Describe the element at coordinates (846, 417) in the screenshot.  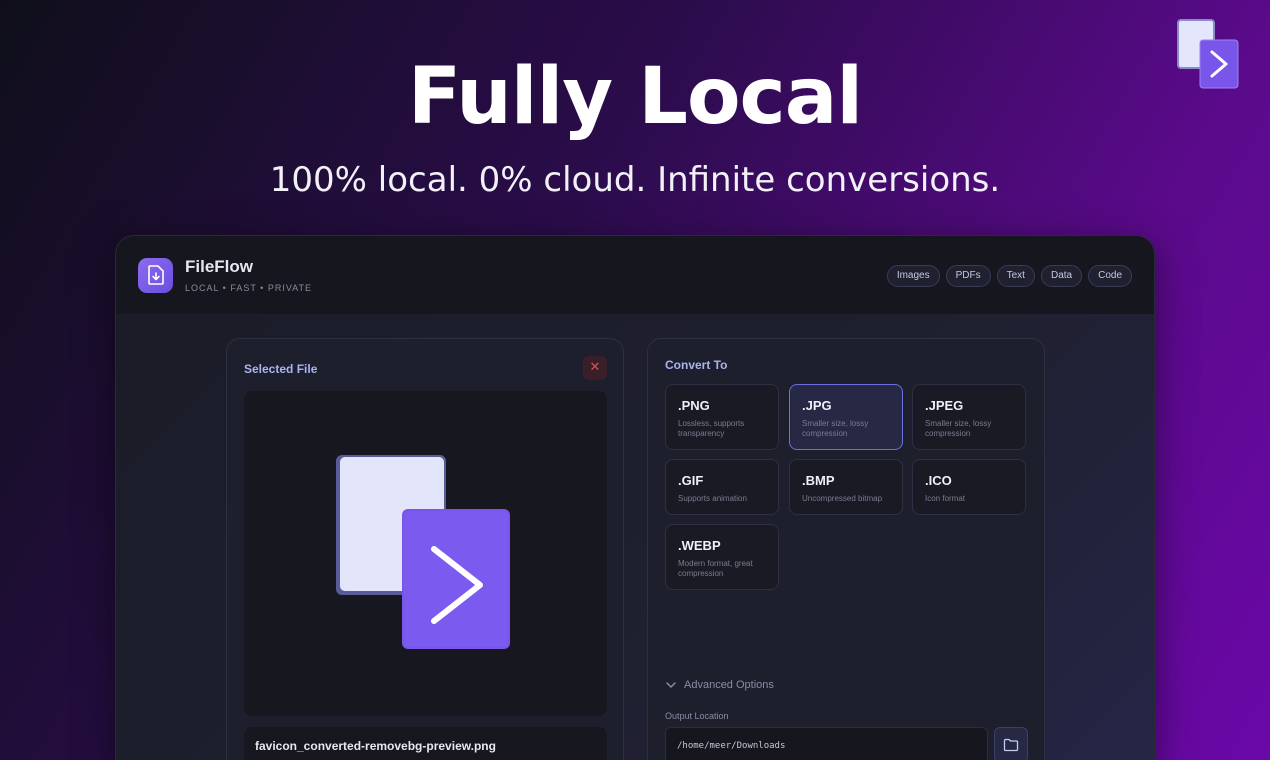
I see `format-option-jpg: .JPG Smaller size, lossy compression` at that location.